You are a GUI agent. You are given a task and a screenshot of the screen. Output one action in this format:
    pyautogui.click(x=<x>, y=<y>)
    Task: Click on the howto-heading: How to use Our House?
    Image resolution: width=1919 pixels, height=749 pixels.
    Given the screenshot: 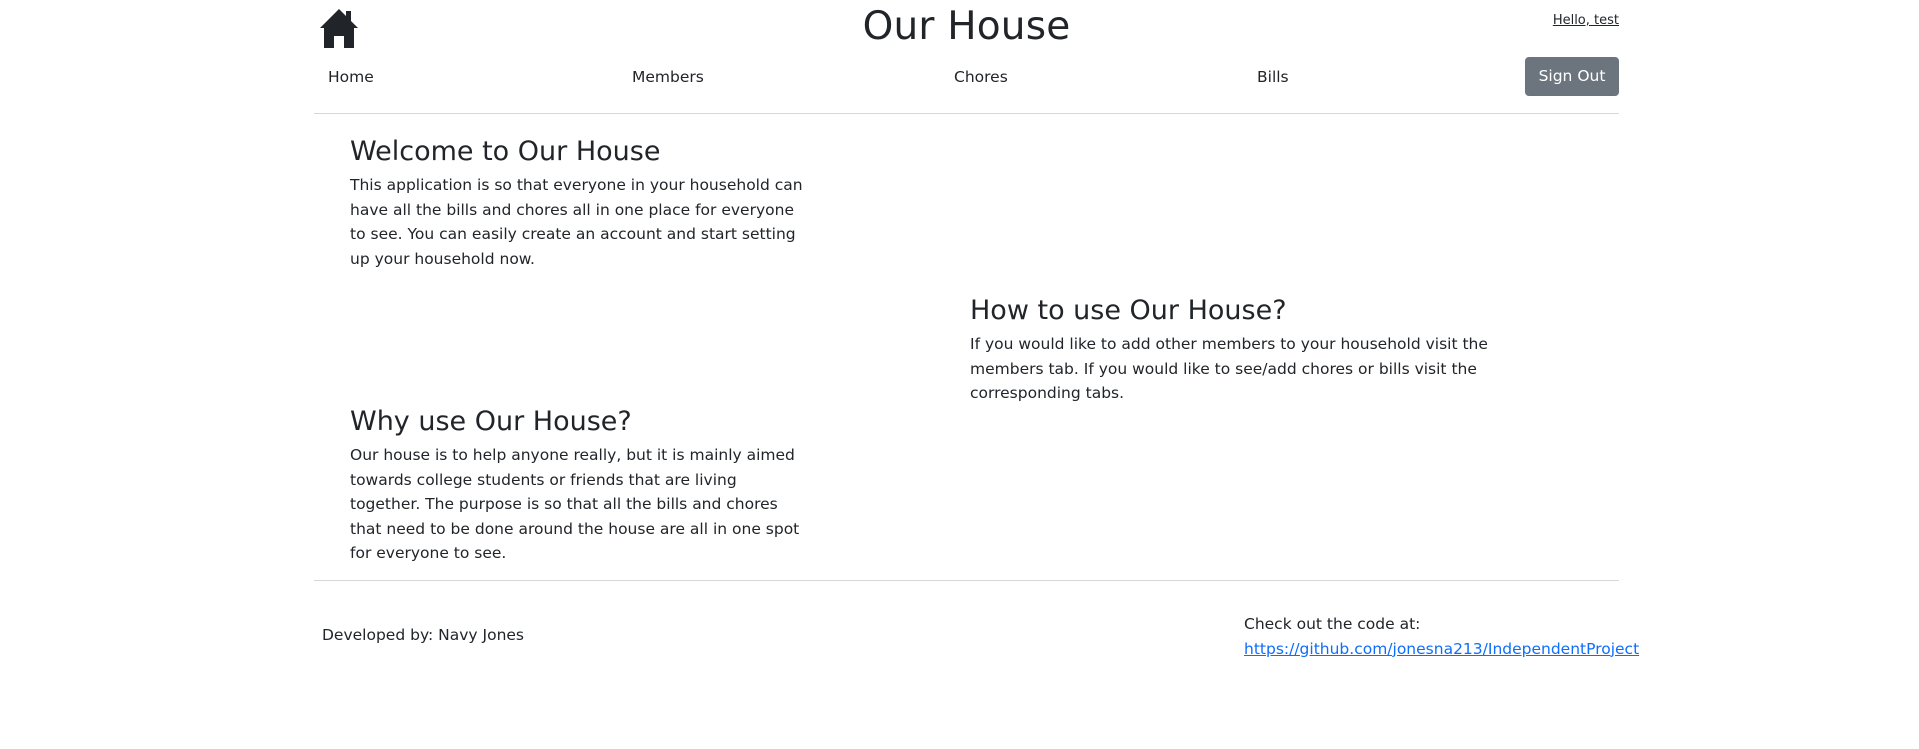 What is the action you would take?
    pyautogui.click(x=1128, y=310)
    